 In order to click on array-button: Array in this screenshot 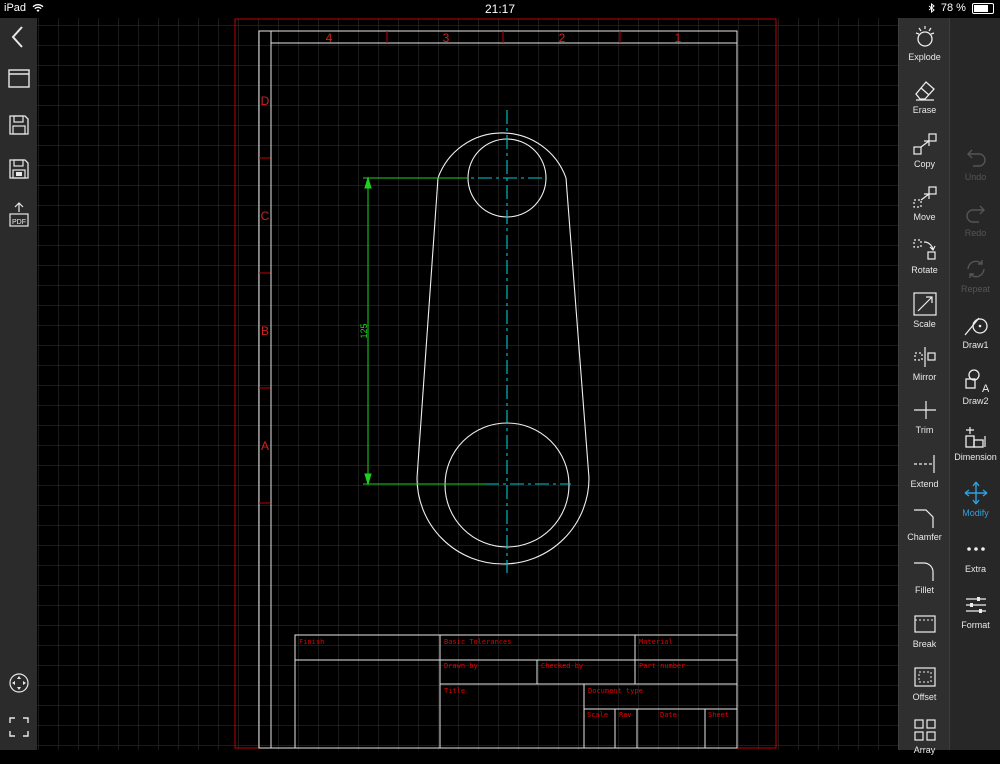, I will do `click(924, 737)`.